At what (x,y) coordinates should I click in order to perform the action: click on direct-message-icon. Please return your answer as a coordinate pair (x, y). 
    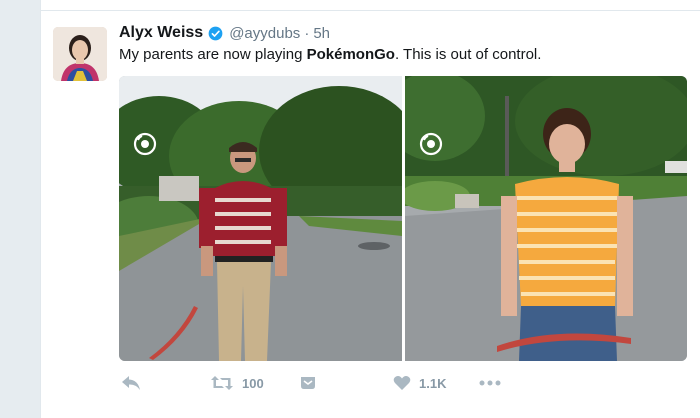
    Looking at the image, I should click on (308, 383).